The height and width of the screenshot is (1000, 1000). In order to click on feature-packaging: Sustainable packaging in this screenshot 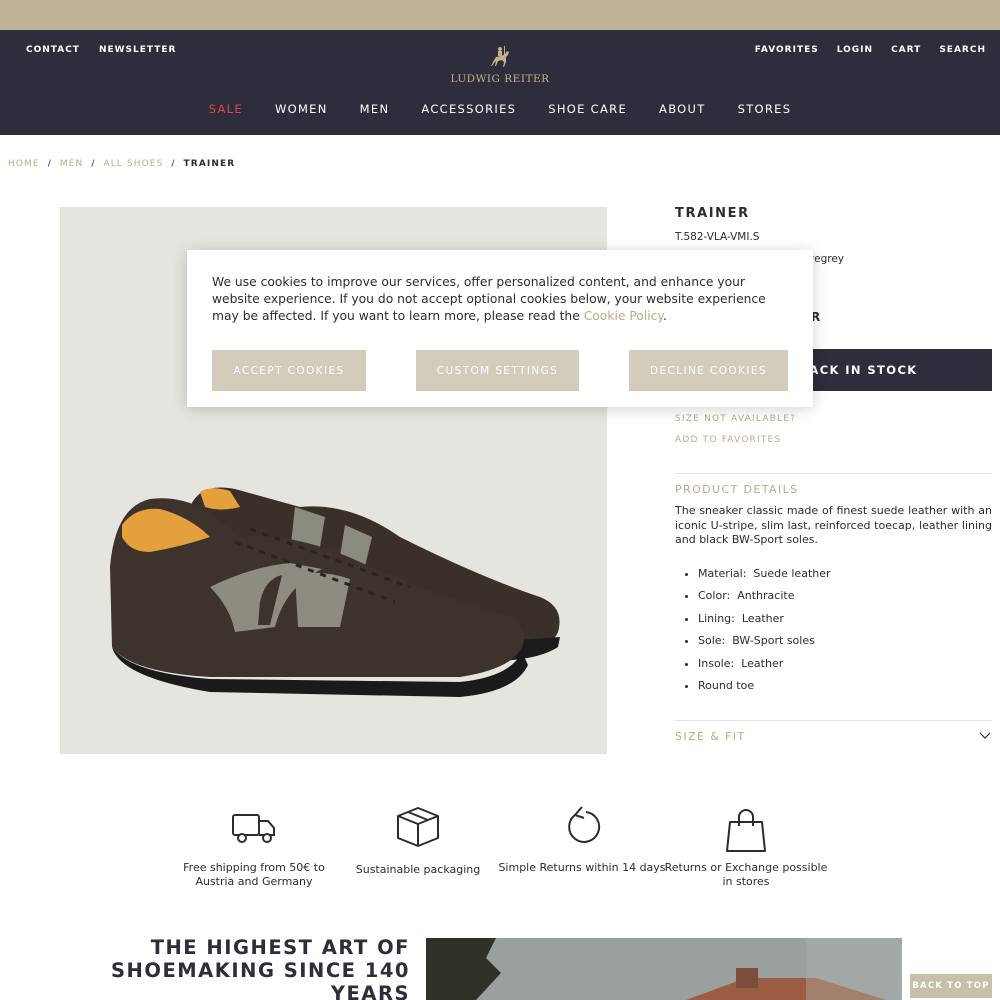, I will do `click(418, 841)`.